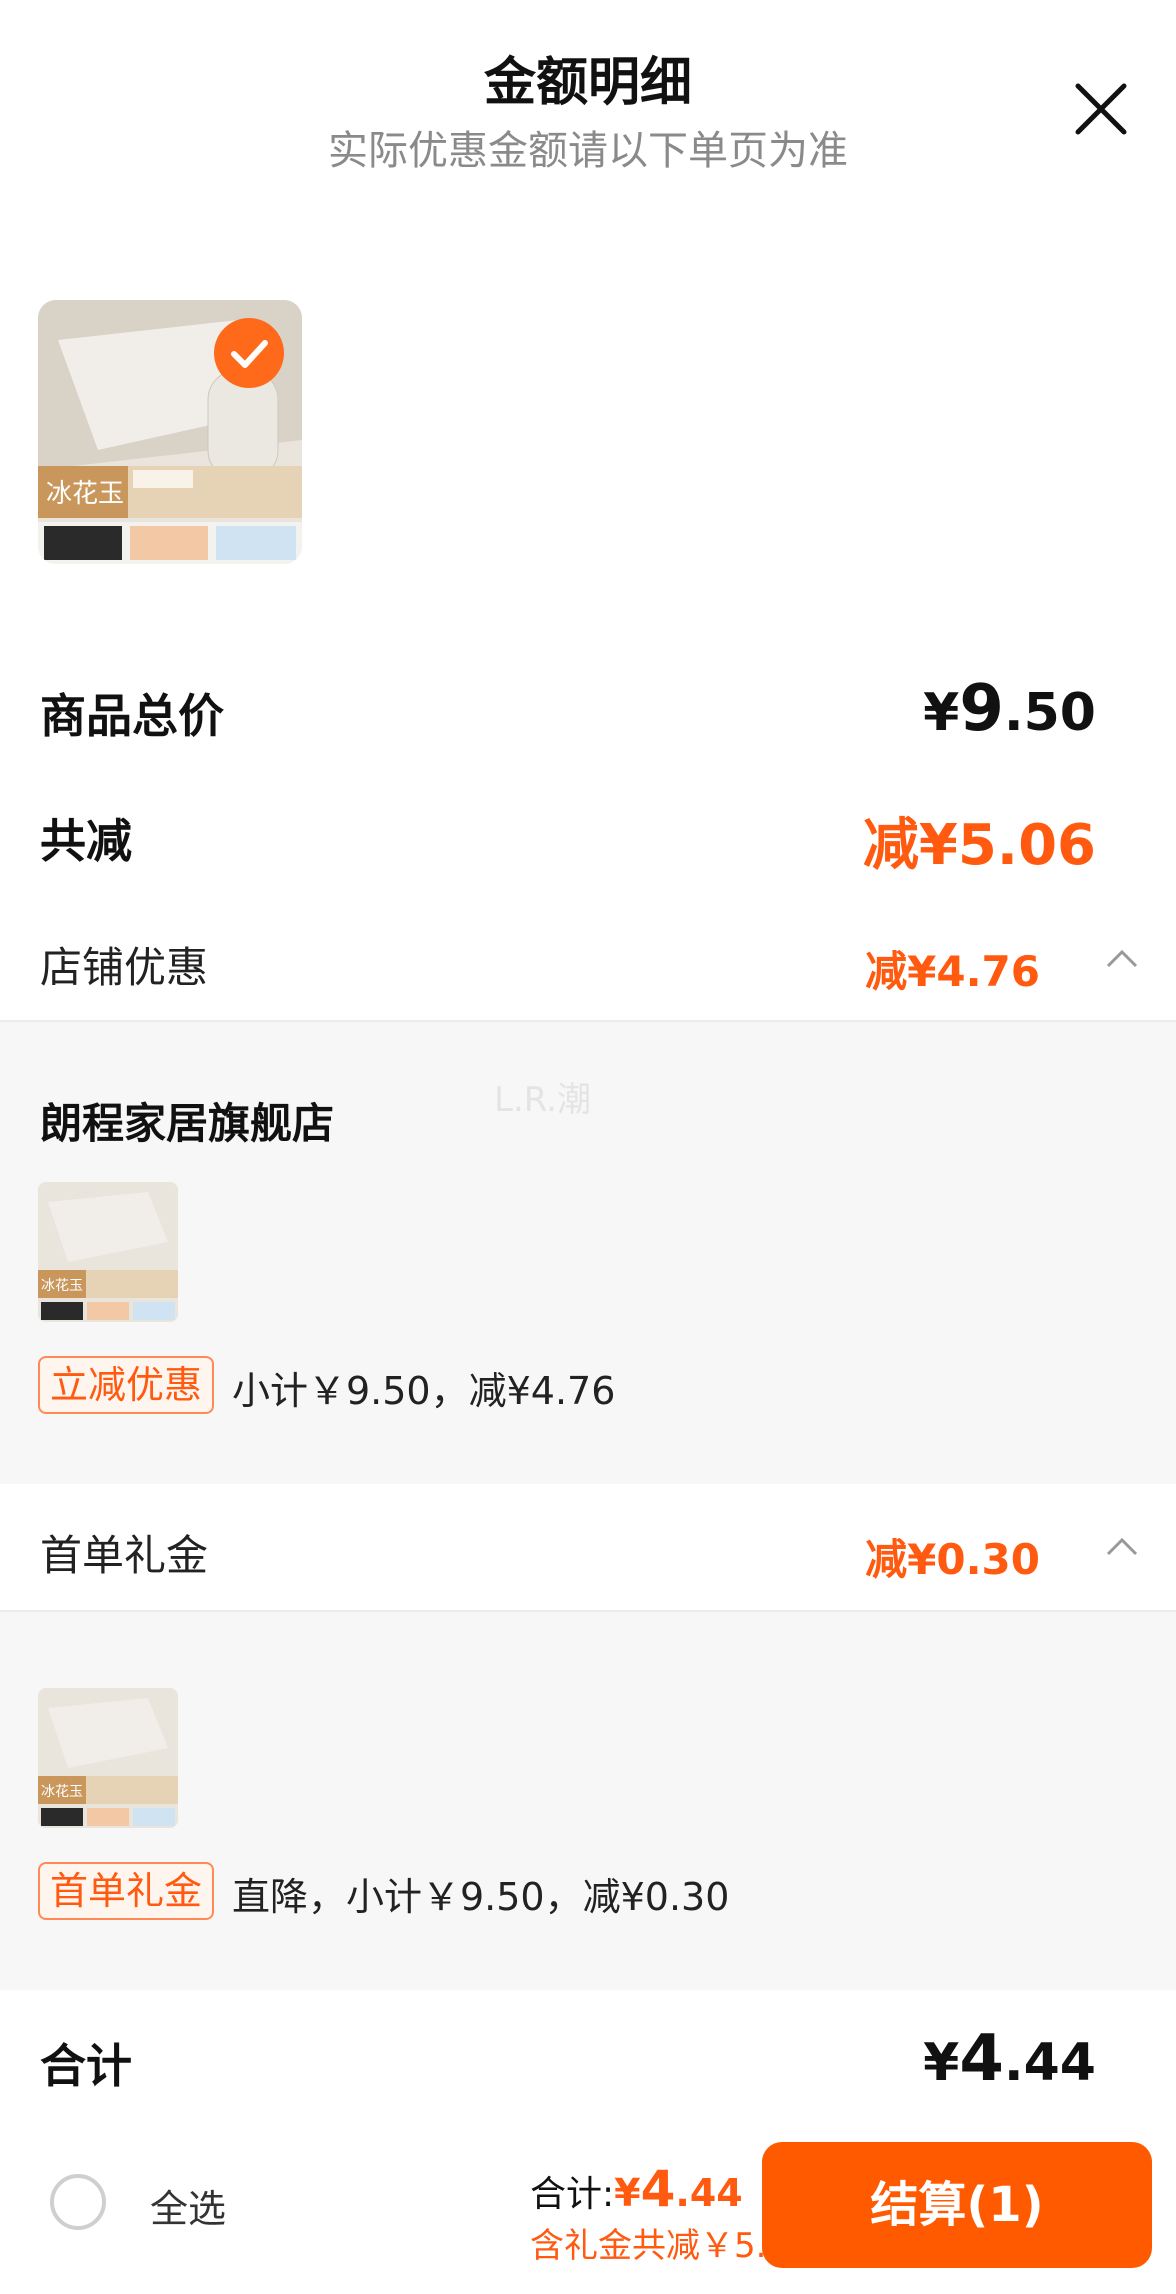 Image resolution: width=1176 pixels, height=2294 pixels. What do you see at coordinates (86, 2066) in the screenshot?
I see `grand-total-label: 合计` at bounding box center [86, 2066].